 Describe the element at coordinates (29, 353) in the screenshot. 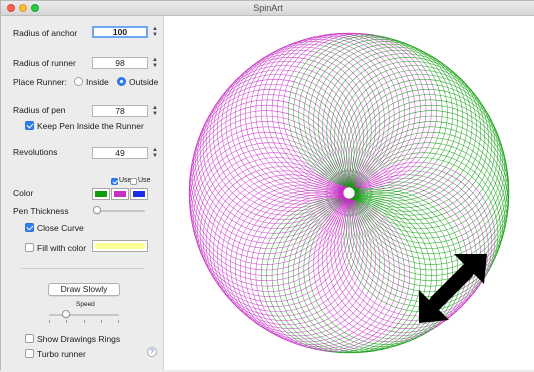

I see `turbo-runner-checkbox` at that location.